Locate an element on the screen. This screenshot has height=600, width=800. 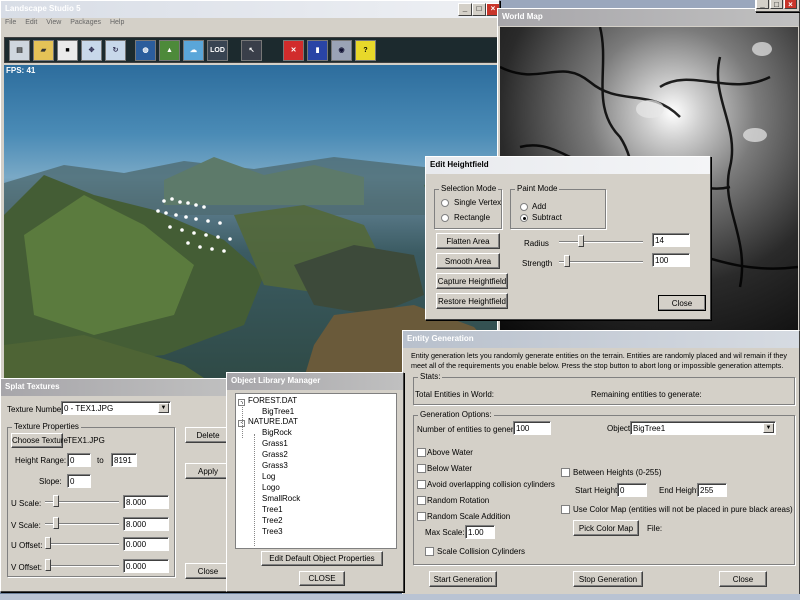
object-select: BigTree1 ▼ is located at coordinates (703, 428).